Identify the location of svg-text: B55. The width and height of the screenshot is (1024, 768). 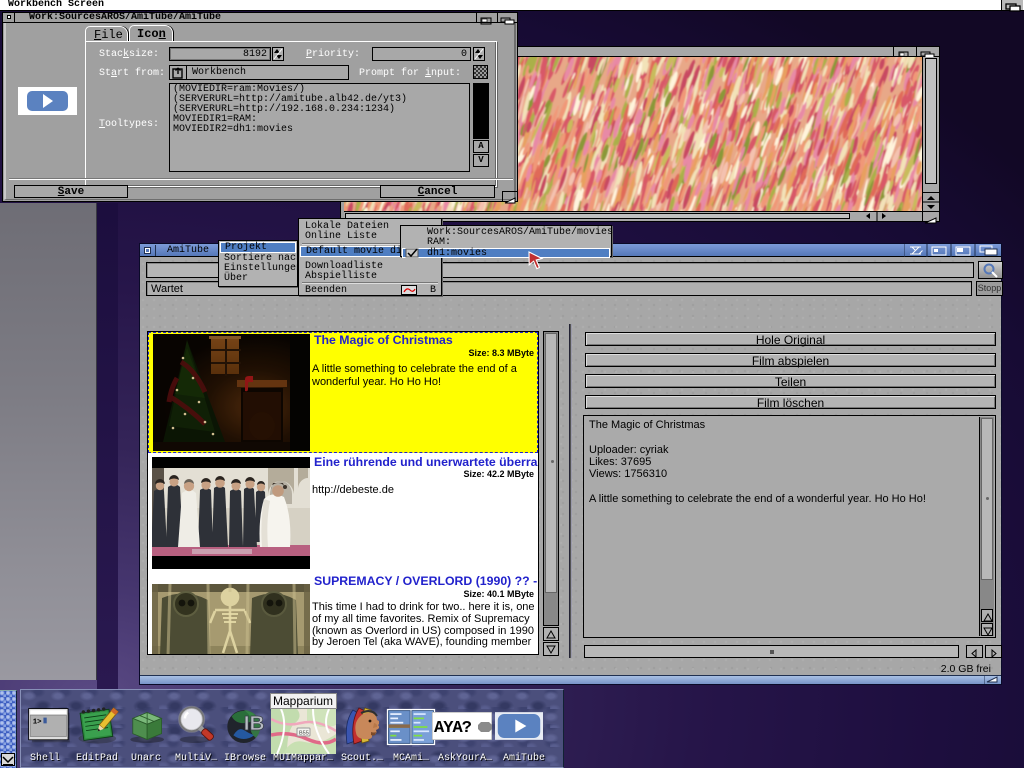
(304, 734).